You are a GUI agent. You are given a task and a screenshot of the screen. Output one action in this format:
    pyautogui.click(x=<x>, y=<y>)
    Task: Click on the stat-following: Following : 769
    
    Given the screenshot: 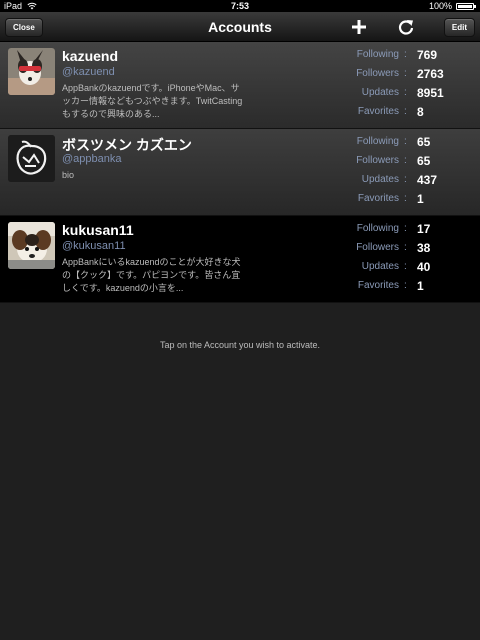 What is the action you would take?
    pyautogui.click(x=405, y=55)
    